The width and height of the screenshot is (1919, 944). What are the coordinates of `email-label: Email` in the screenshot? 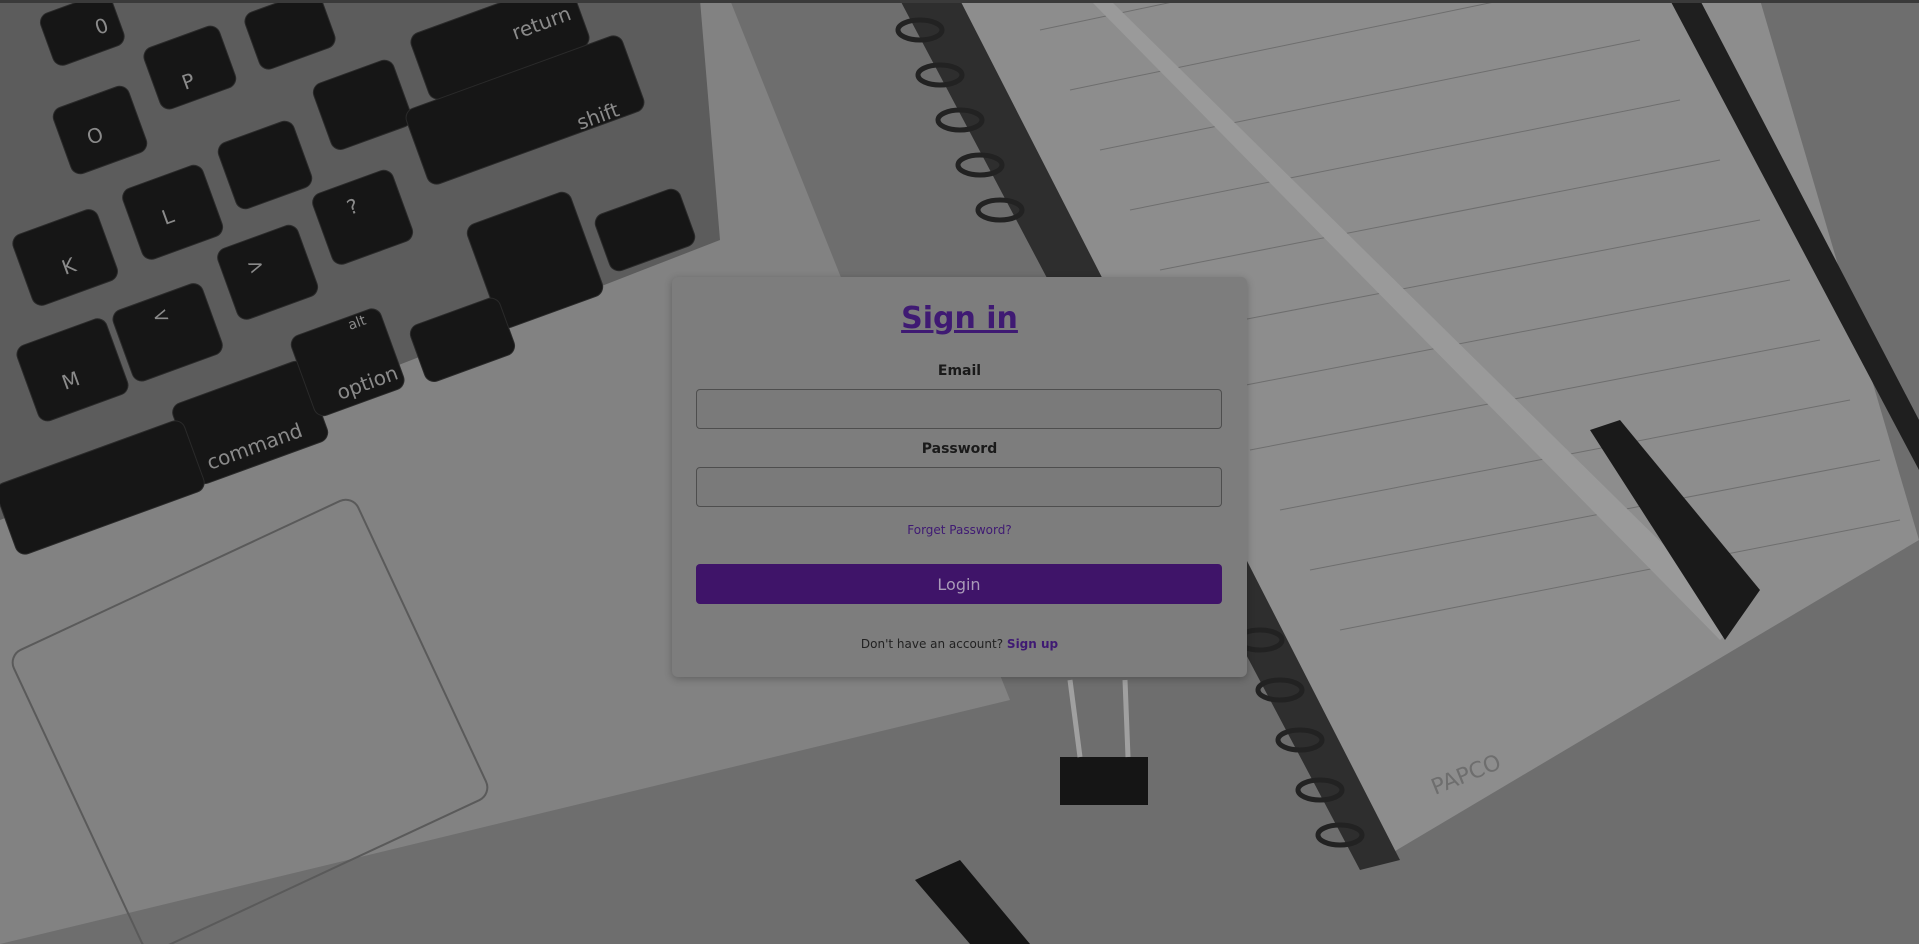 It's located at (959, 371).